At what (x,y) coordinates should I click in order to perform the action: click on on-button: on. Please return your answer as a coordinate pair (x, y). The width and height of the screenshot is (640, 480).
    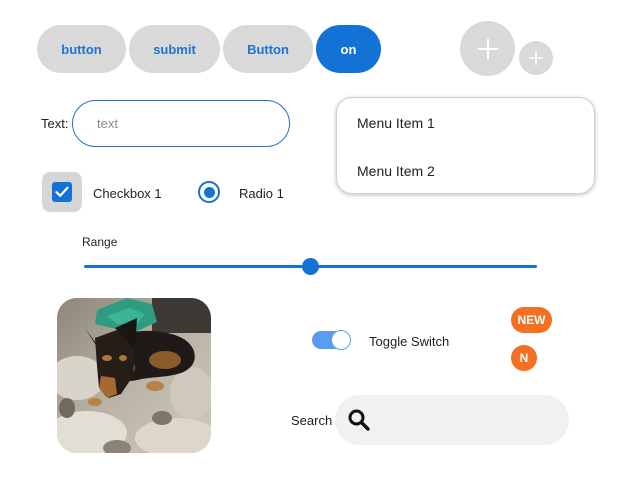
    Looking at the image, I should click on (348, 49).